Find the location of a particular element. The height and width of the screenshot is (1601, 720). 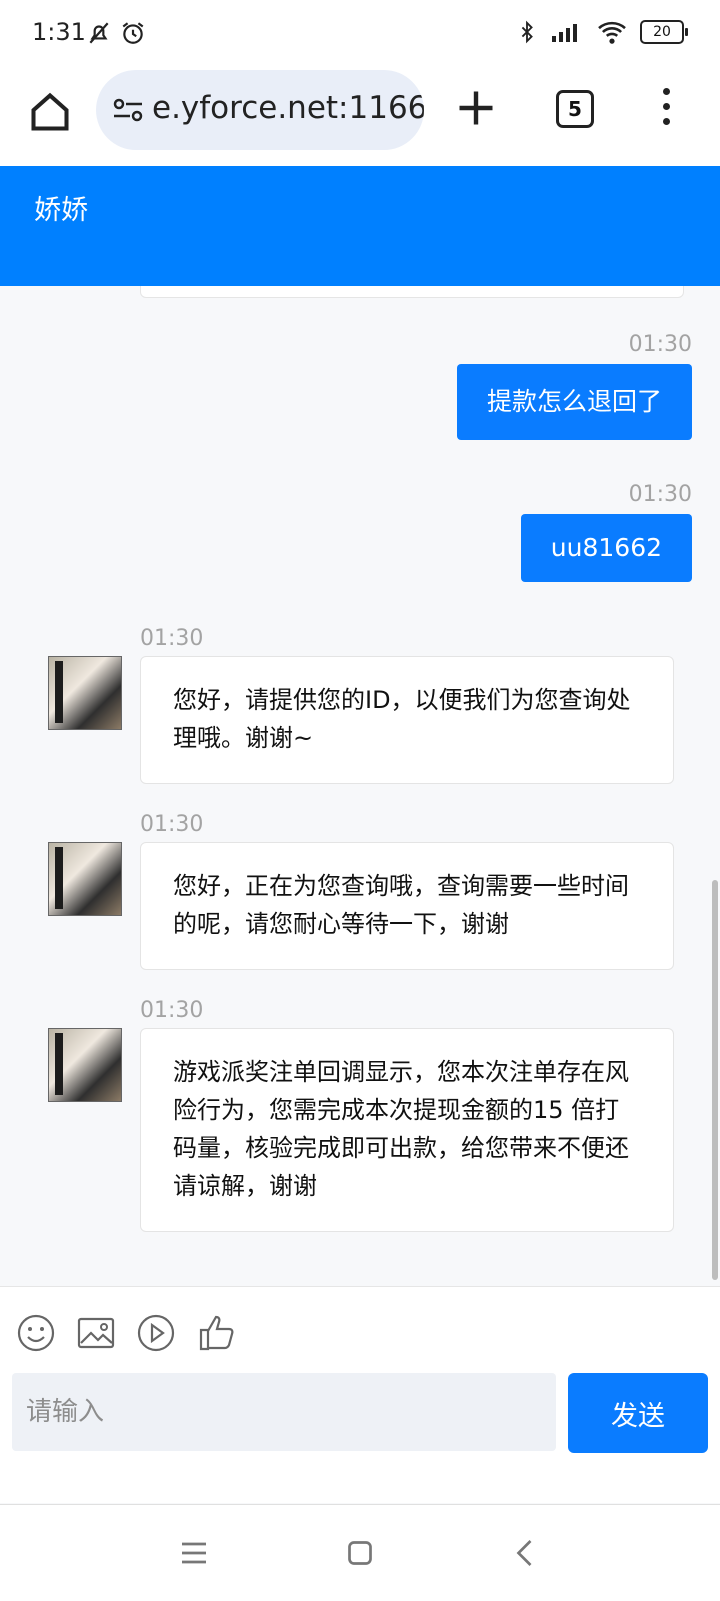

bell-muted-icon is located at coordinates (99, 33).